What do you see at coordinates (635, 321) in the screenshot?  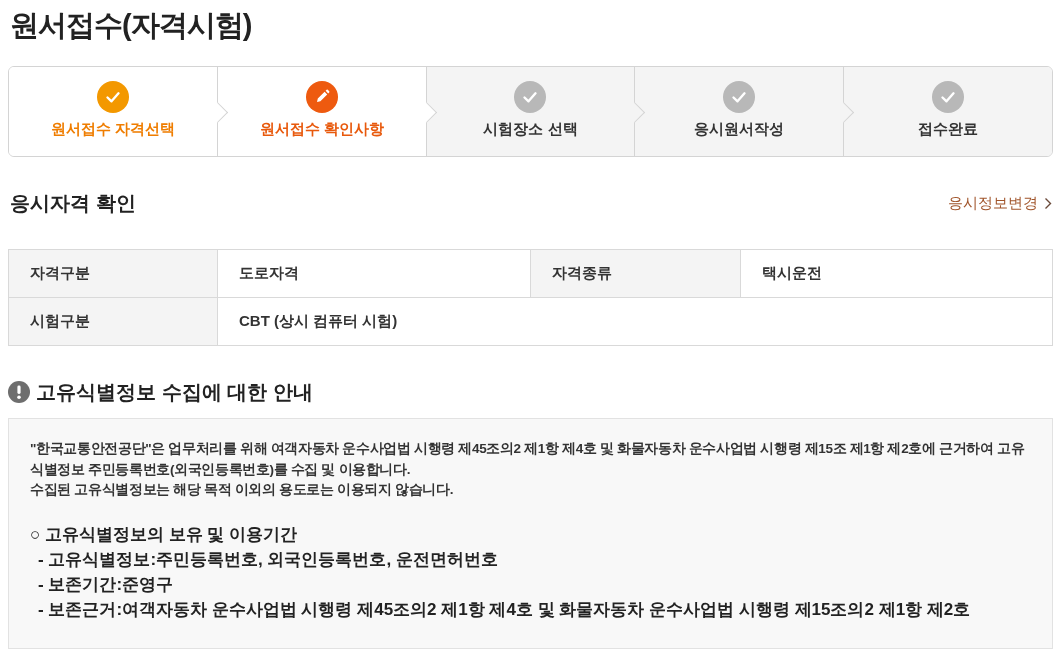 I see `table-cell: CBT (상시 컴퓨터 시험)` at bounding box center [635, 321].